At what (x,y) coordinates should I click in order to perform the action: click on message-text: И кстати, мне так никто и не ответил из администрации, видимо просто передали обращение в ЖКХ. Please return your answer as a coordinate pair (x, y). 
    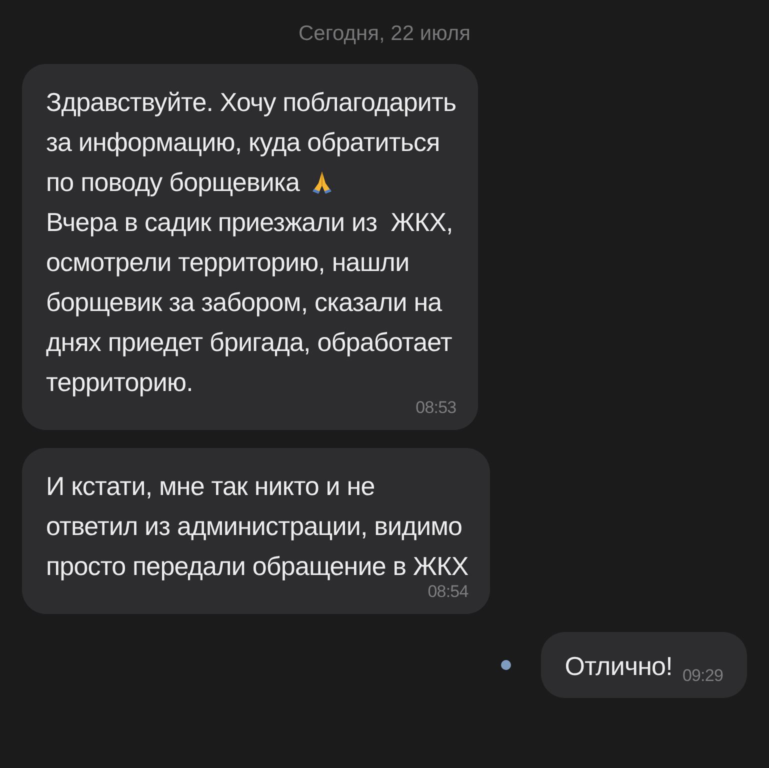
    Looking at the image, I should click on (257, 526).